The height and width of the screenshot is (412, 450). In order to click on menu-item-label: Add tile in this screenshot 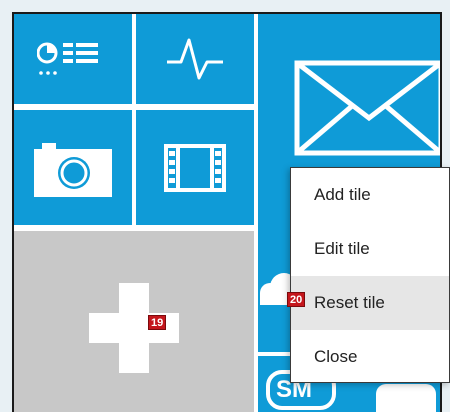, I will do `click(342, 194)`.